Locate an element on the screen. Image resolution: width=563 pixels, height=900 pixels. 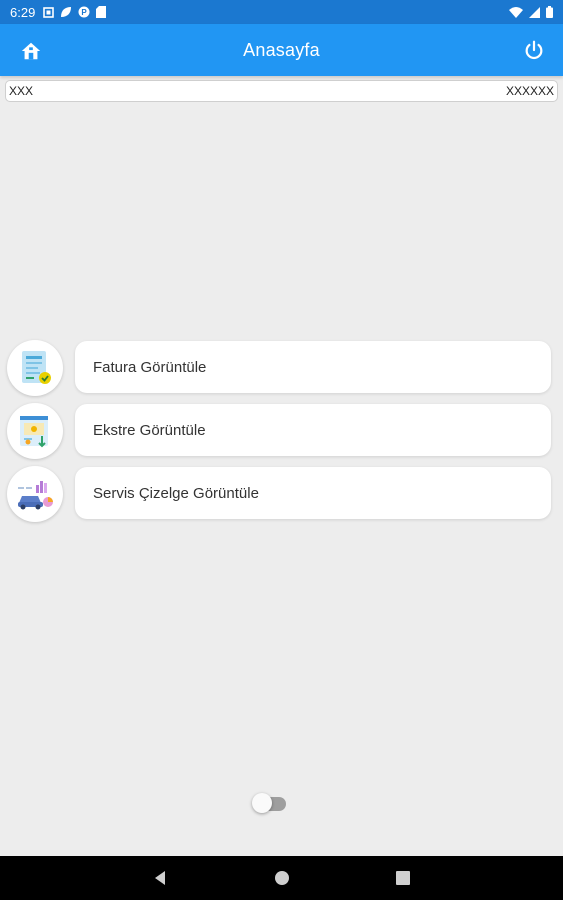
home-circle-icon is located at coordinates (282, 878).